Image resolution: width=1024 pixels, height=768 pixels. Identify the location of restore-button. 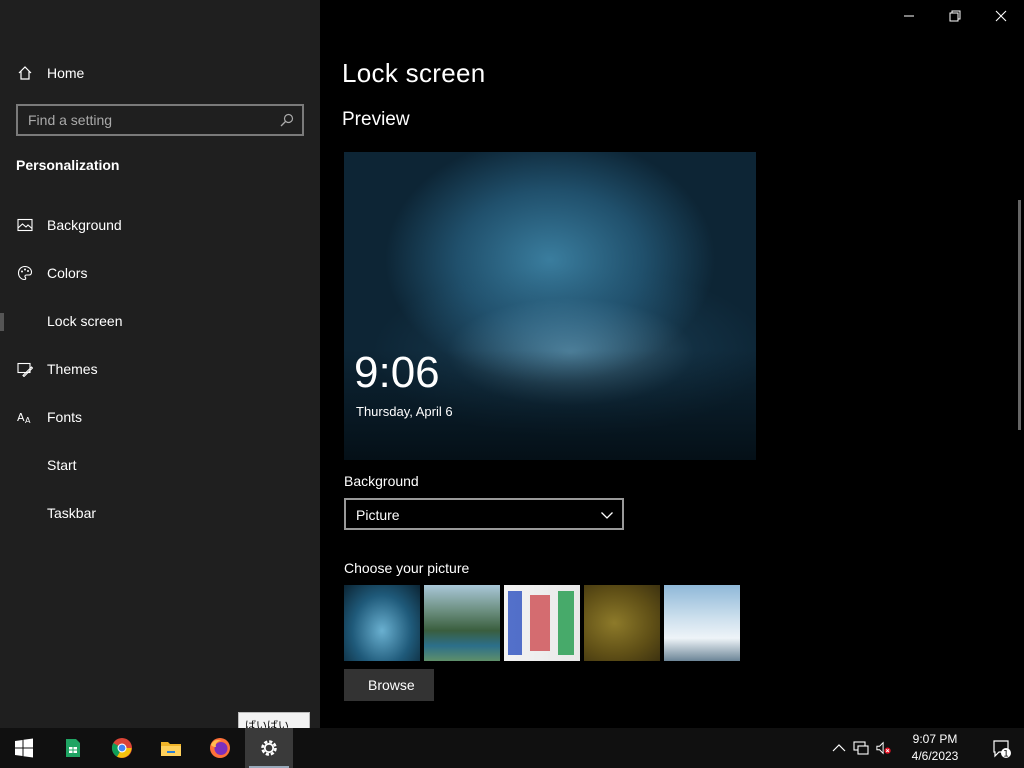
(955, 16).